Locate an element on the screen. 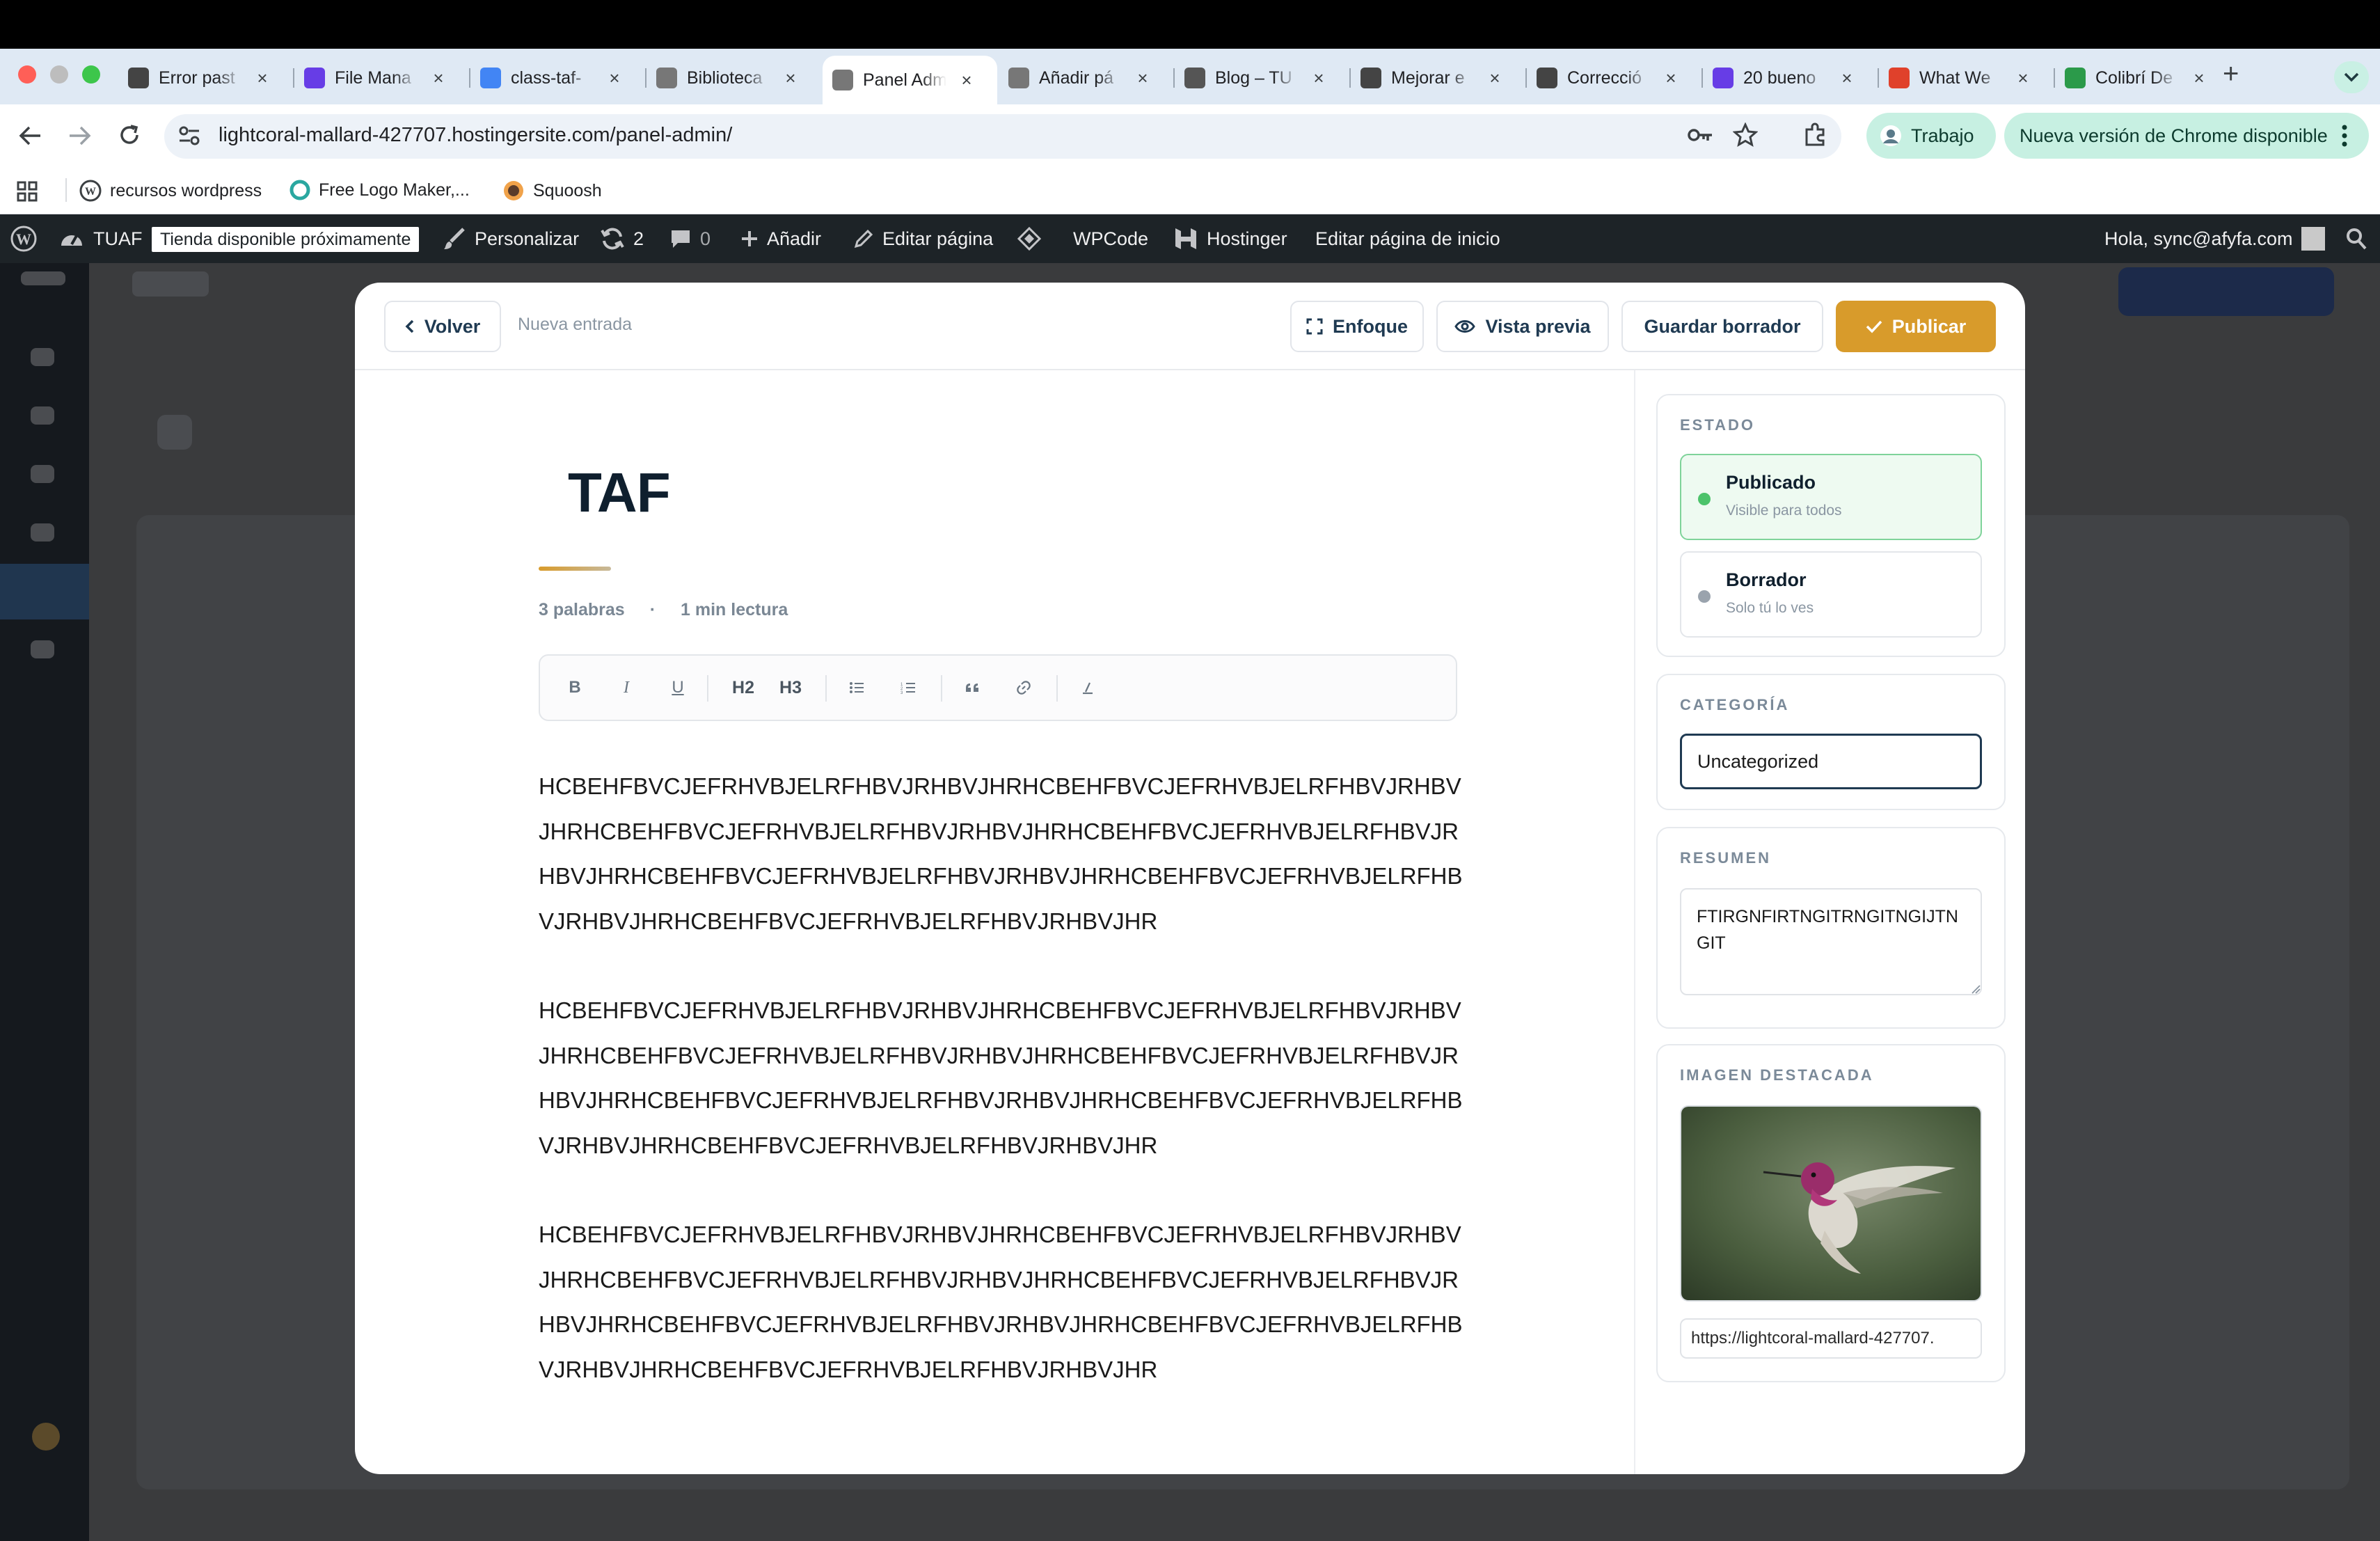 Image resolution: width=2380 pixels, height=1541 pixels. sidebar-placeholder is located at coordinates (42, 474).